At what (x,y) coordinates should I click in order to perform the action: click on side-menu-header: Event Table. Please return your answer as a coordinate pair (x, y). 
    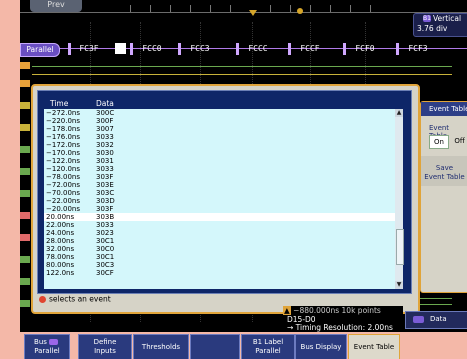
    Looking at the image, I should click on (444, 109).